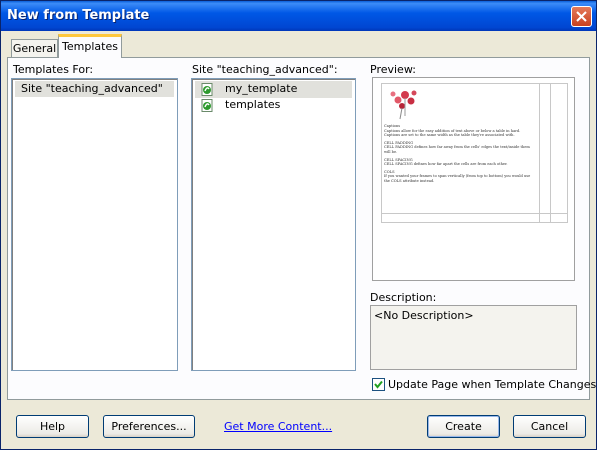 The height and width of the screenshot is (450, 597). What do you see at coordinates (393, 69) in the screenshot?
I see `preview-label: Preview:` at bounding box center [393, 69].